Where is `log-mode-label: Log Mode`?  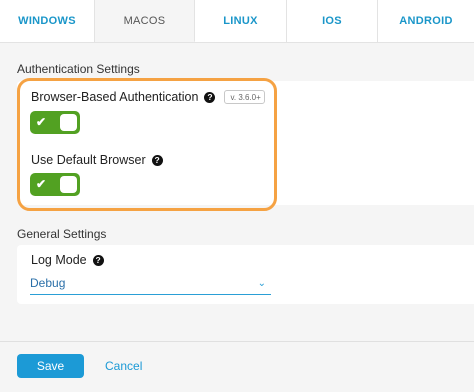
log-mode-label: Log Mode is located at coordinates (59, 260).